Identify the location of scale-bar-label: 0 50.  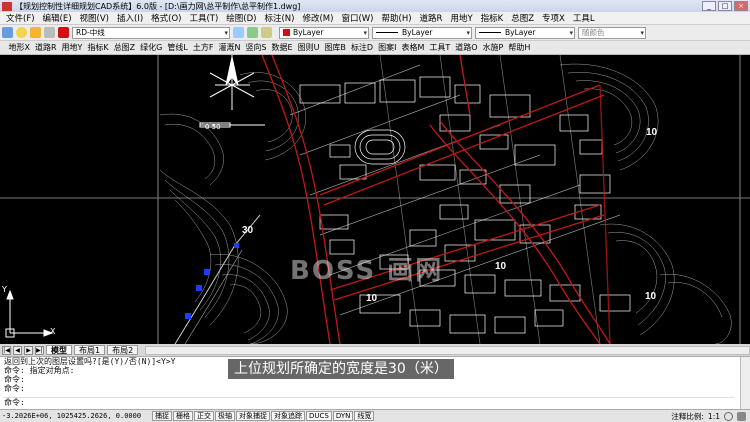
(213, 127).